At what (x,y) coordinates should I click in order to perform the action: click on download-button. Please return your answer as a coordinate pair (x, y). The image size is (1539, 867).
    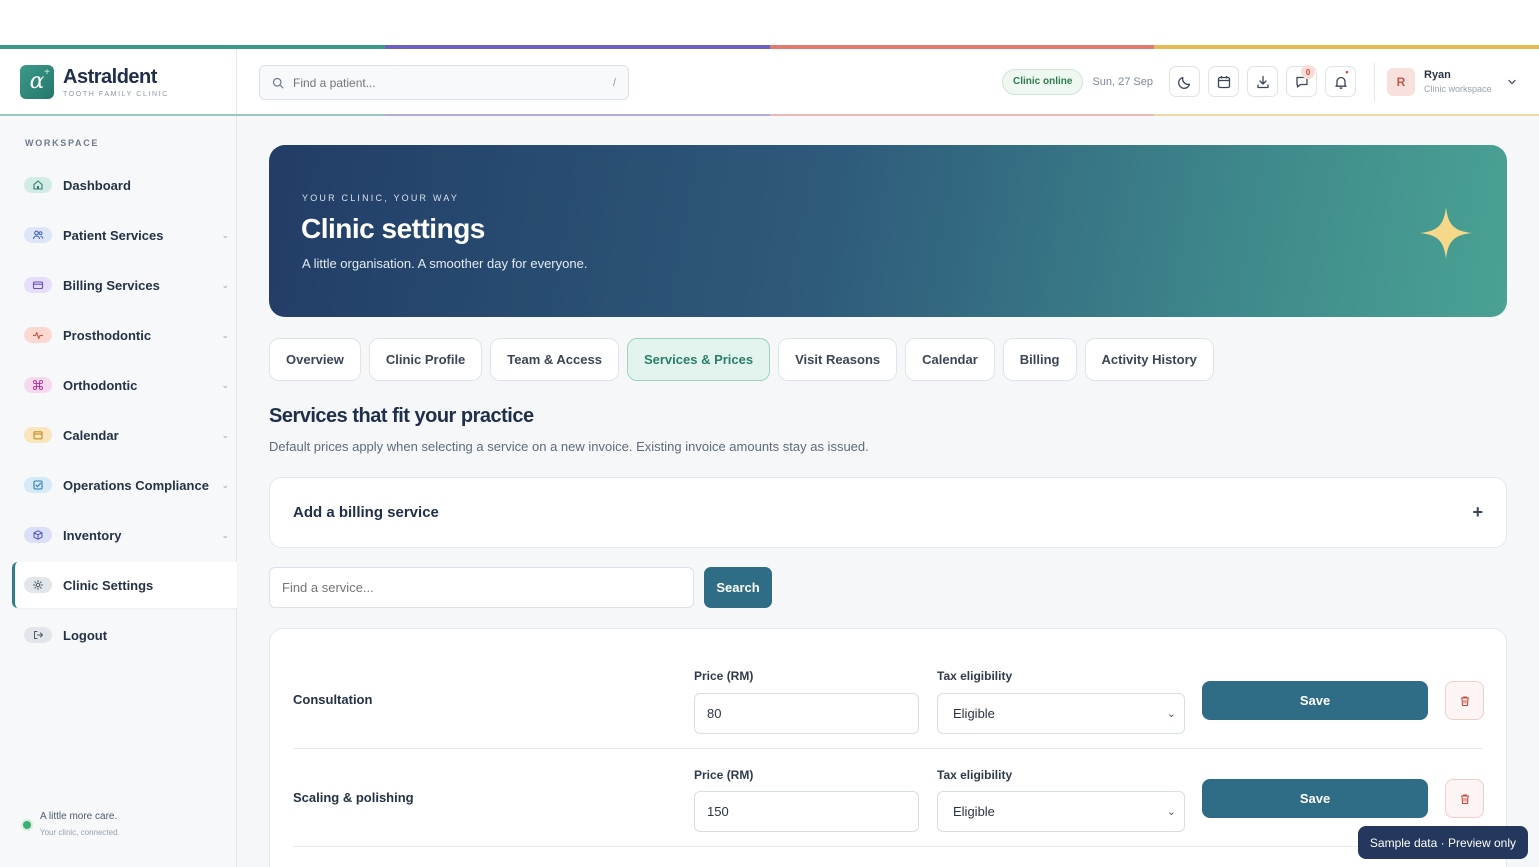
    Looking at the image, I should click on (1262, 81).